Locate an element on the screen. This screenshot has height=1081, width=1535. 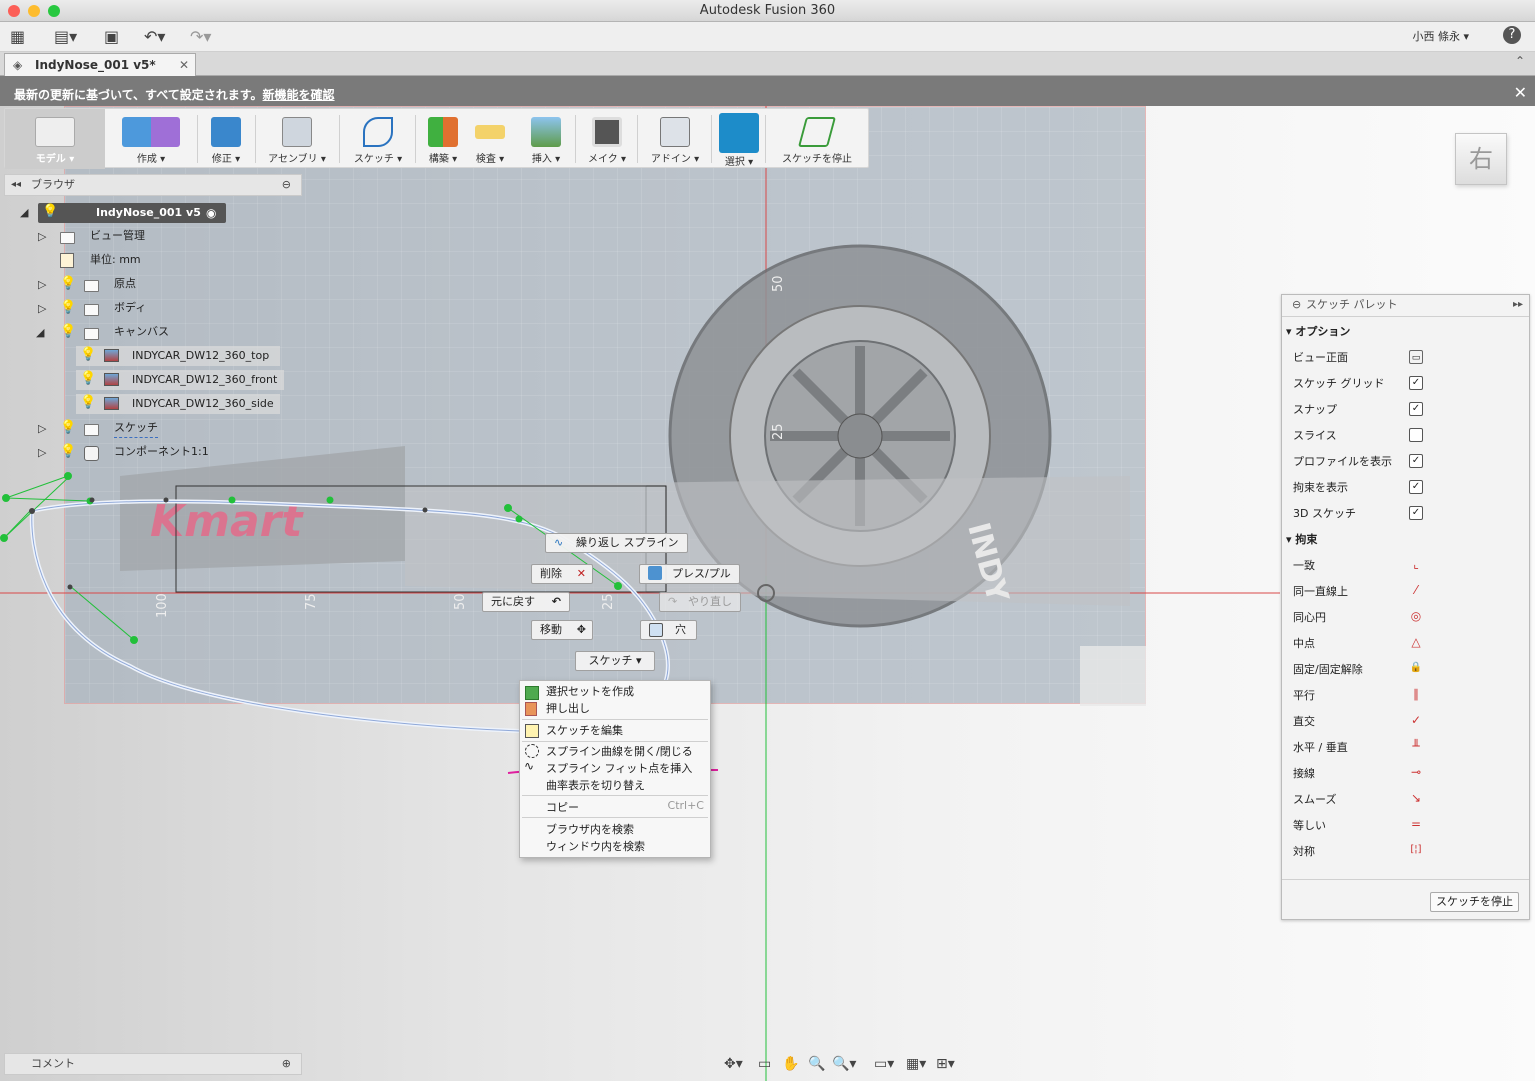
collapse-icon: ◢ is located at coordinates (40, 332).